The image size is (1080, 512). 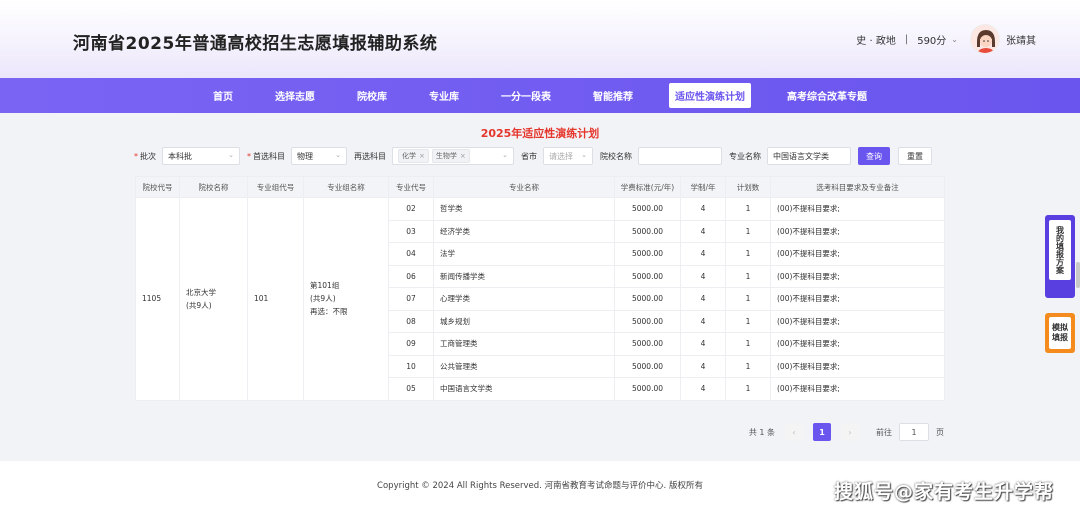 I want to click on next-page-button: ›, so click(x=850, y=432).